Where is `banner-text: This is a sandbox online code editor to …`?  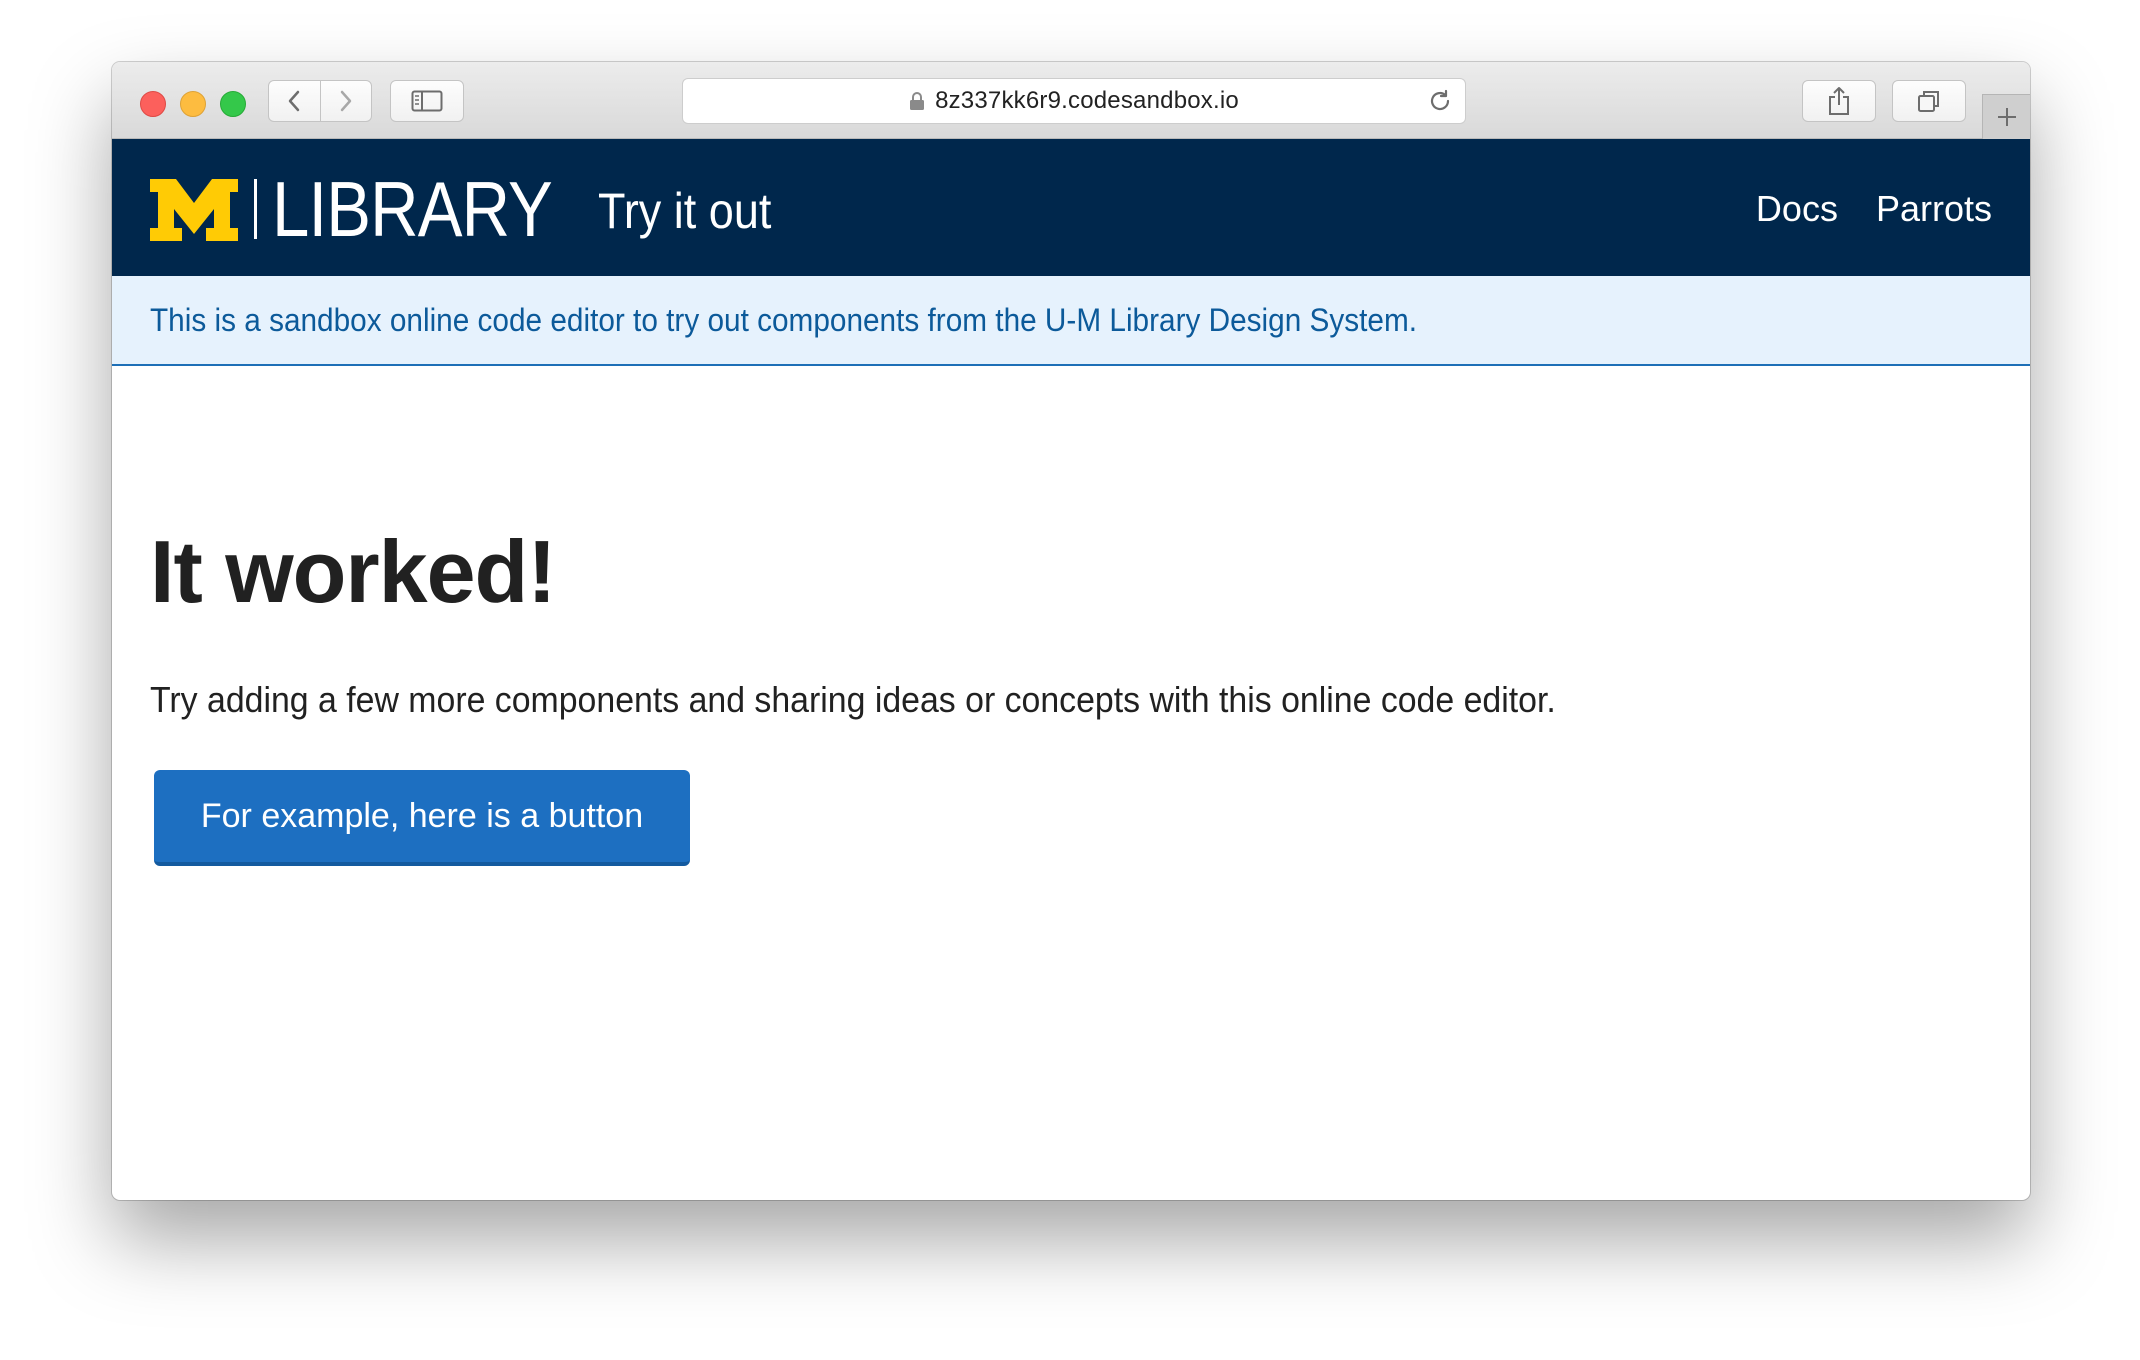 banner-text: This is a sandbox online code editor to … is located at coordinates (784, 320).